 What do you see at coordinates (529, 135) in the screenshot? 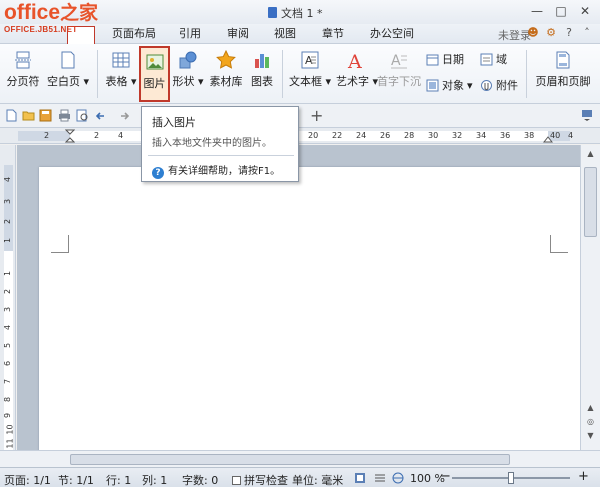
I see `ruler-number: 38` at bounding box center [529, 135].